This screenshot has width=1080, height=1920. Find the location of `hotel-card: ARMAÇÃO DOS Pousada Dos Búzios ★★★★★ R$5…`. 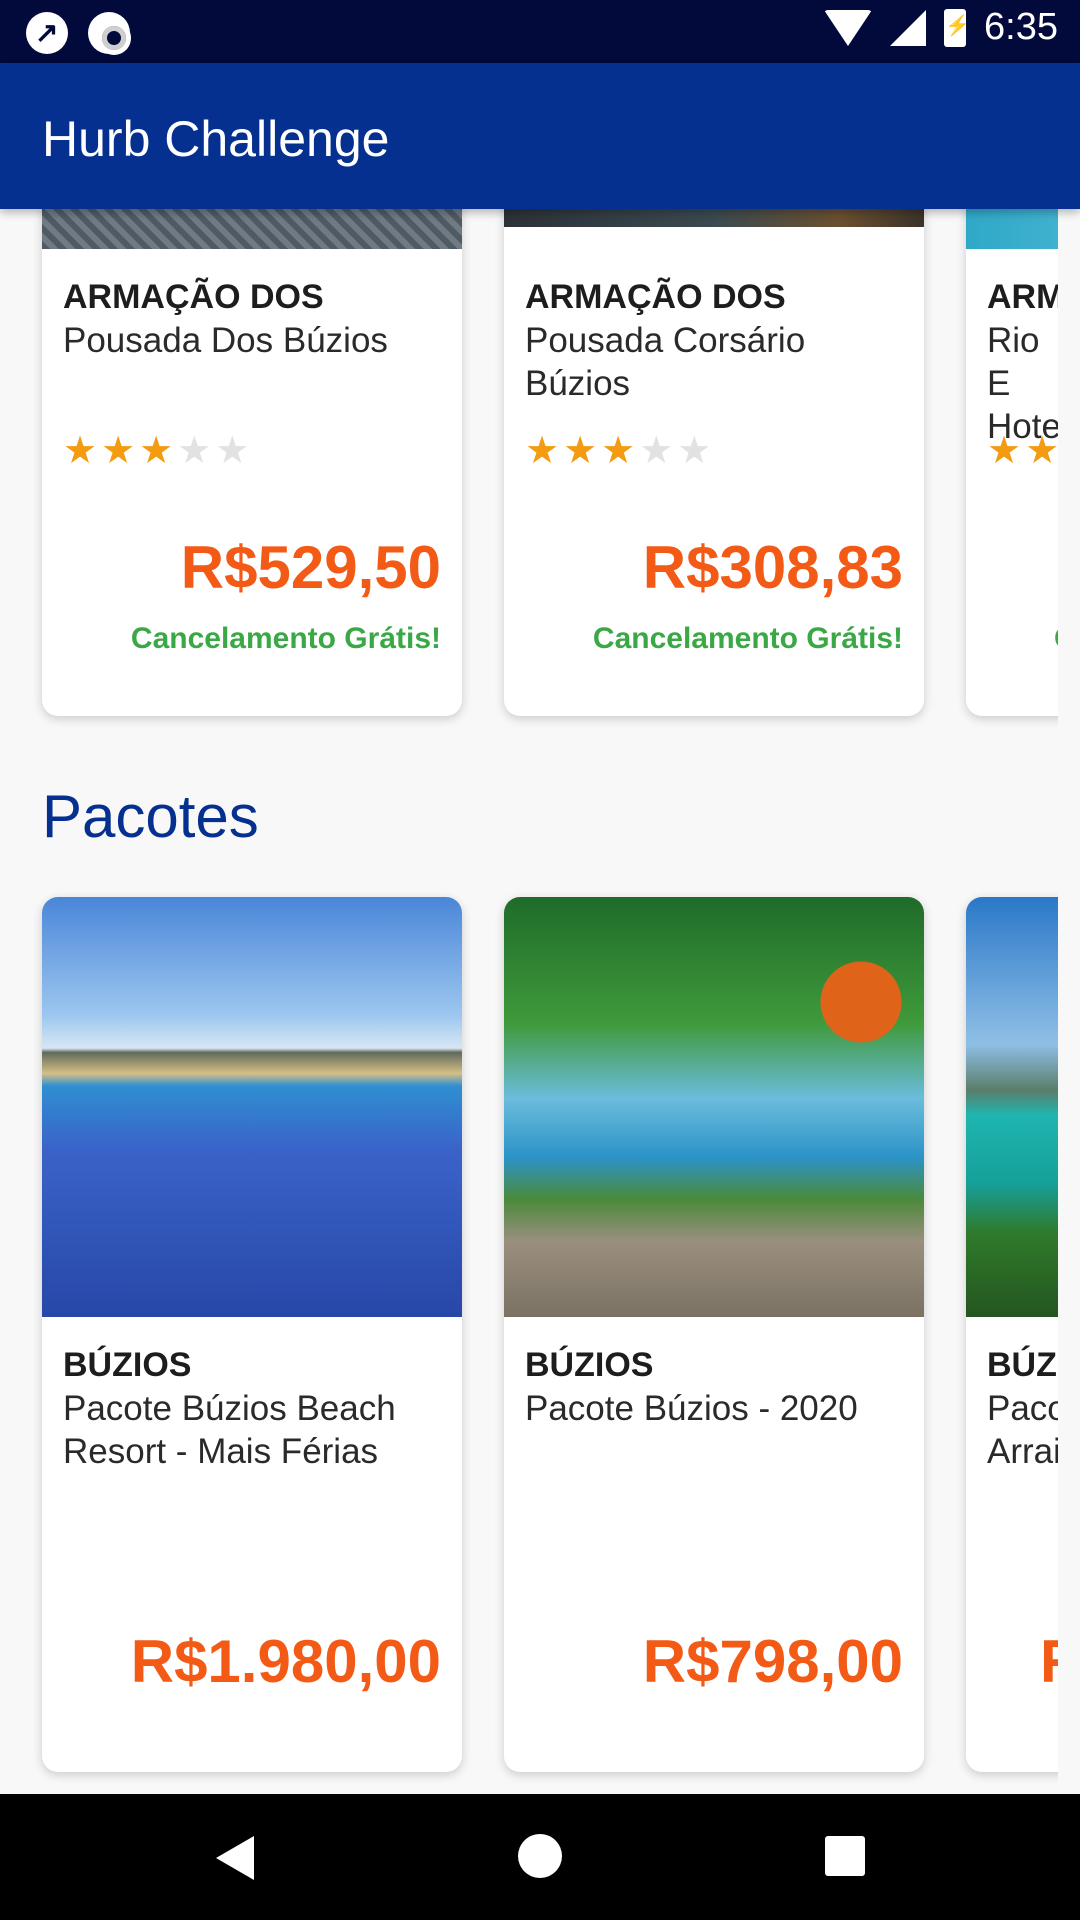

hotel-card: ARMAÇÃO DOS Pousada Dos Búzios ★★★★★ R$5… is located at coordinates (252, 462).